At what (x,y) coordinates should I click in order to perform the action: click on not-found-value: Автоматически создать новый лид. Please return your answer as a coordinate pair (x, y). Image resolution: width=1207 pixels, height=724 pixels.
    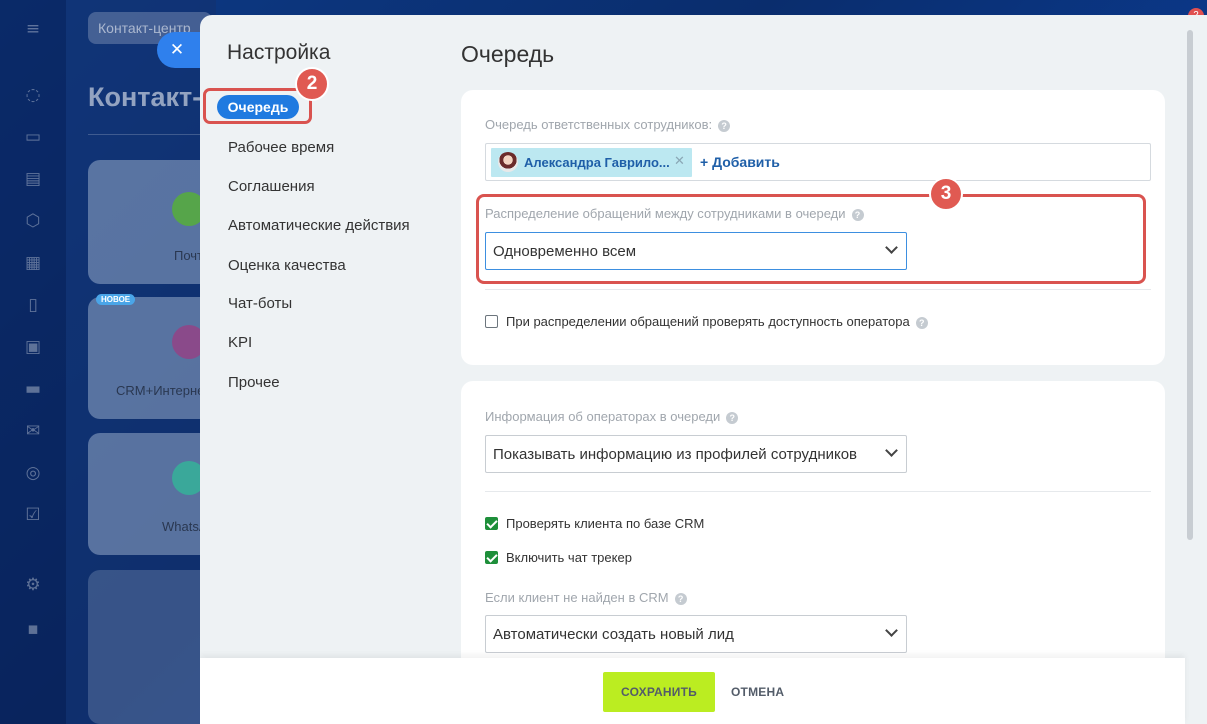
    Looking at the image, I should click on (613, 634).